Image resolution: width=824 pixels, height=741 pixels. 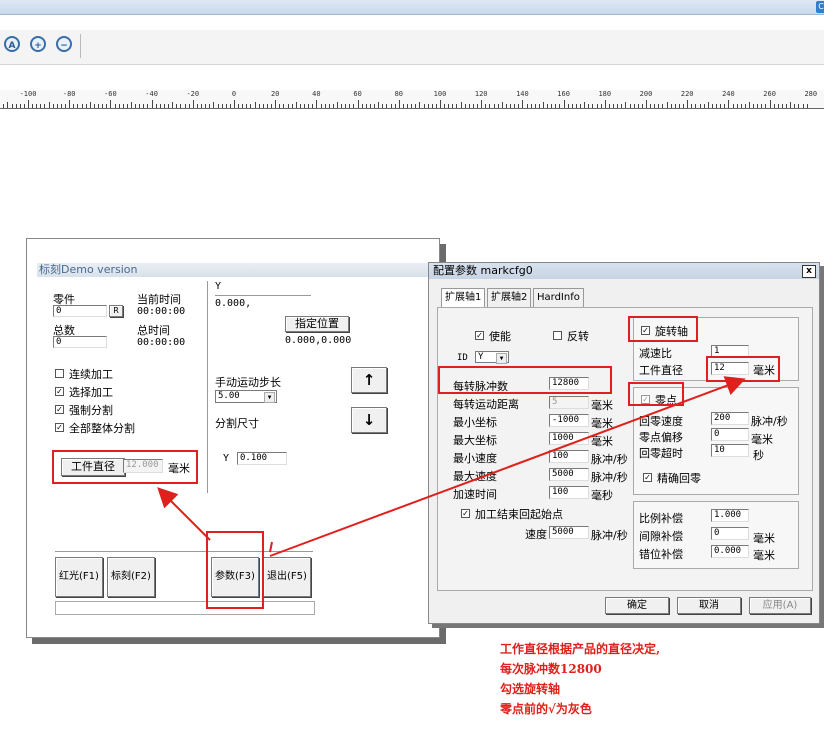 What do you see at coordinates (557, 335) in the screenshot?
I see `reverse-checkbox` at bounding box center [557, 335].